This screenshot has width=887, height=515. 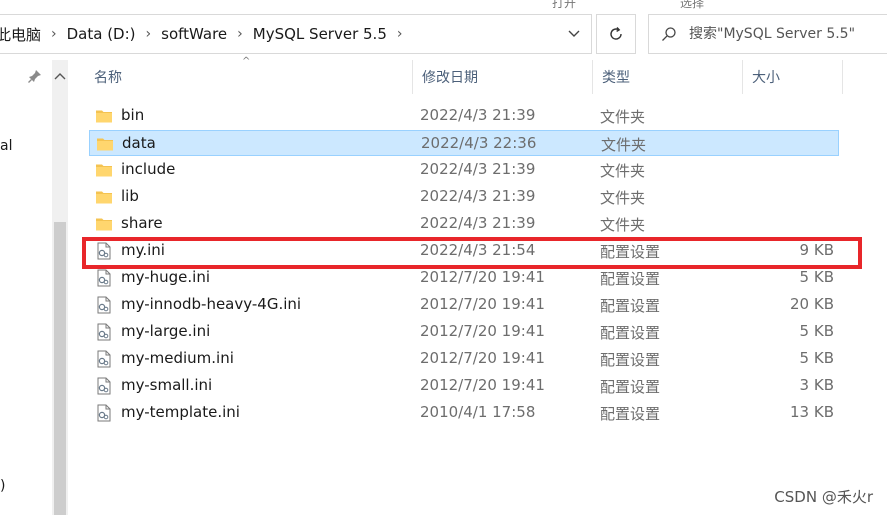 I want to click on file-row: my-template.ini 2010/4/1 17:58 配置设置 13 KB, so click(x=464, y=413).